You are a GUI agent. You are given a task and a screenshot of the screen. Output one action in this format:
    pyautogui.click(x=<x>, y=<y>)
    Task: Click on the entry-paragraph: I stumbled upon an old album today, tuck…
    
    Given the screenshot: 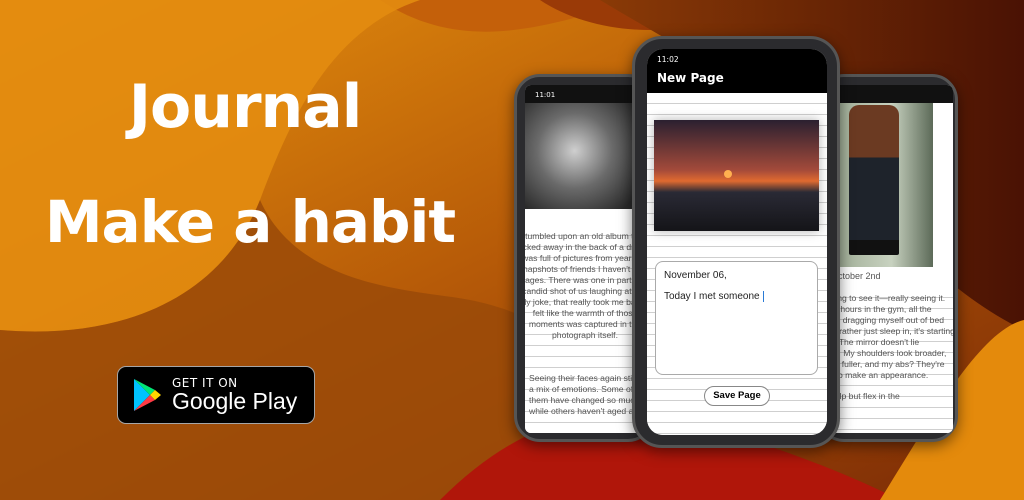 What is the action you would take?
    pyautogui.click(x=587, y=285)
    